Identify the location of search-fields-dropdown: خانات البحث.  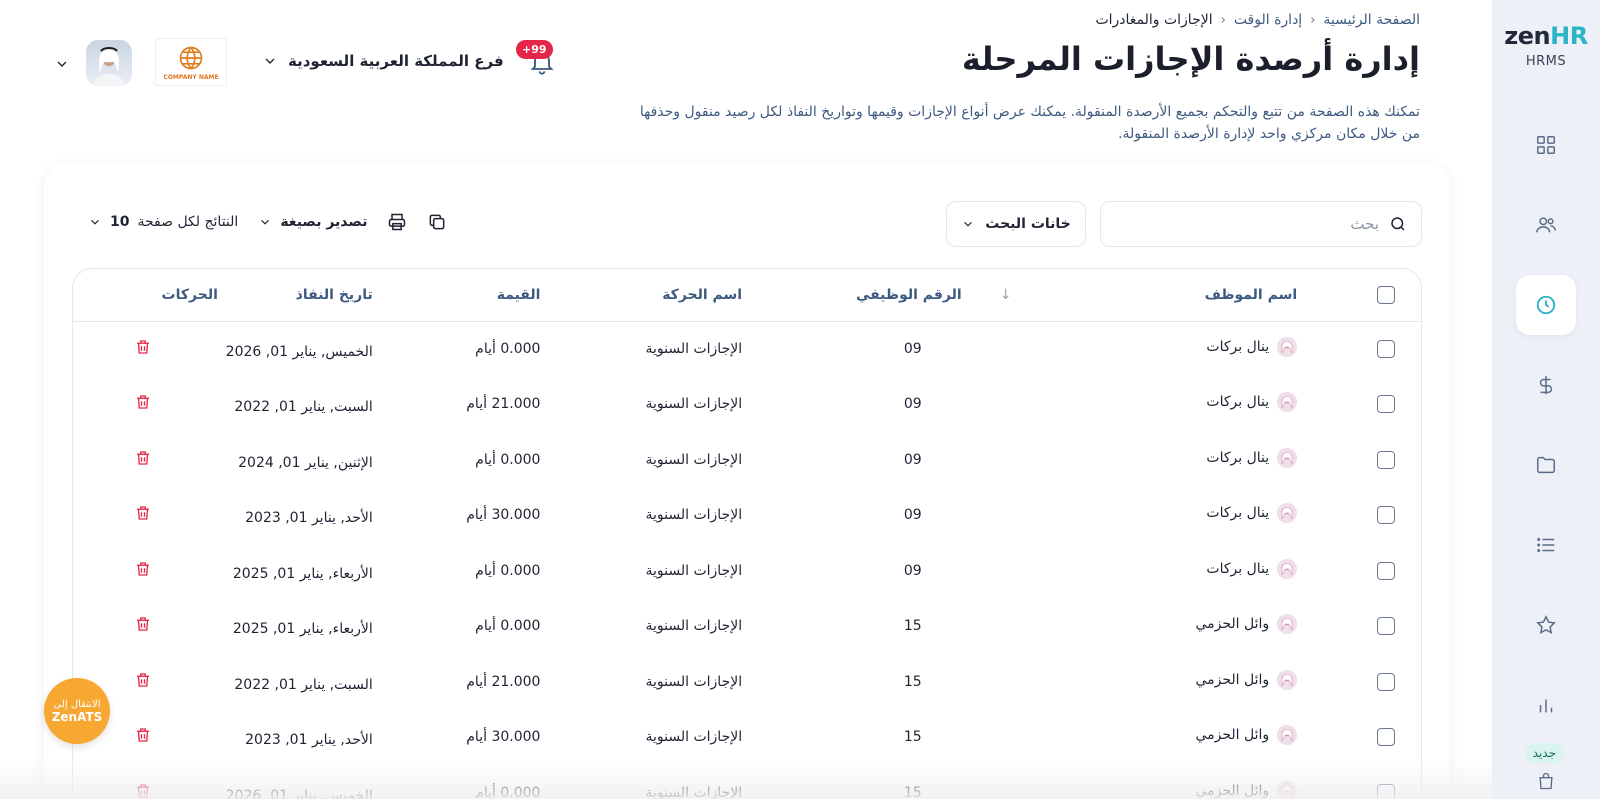
(1016, 224).